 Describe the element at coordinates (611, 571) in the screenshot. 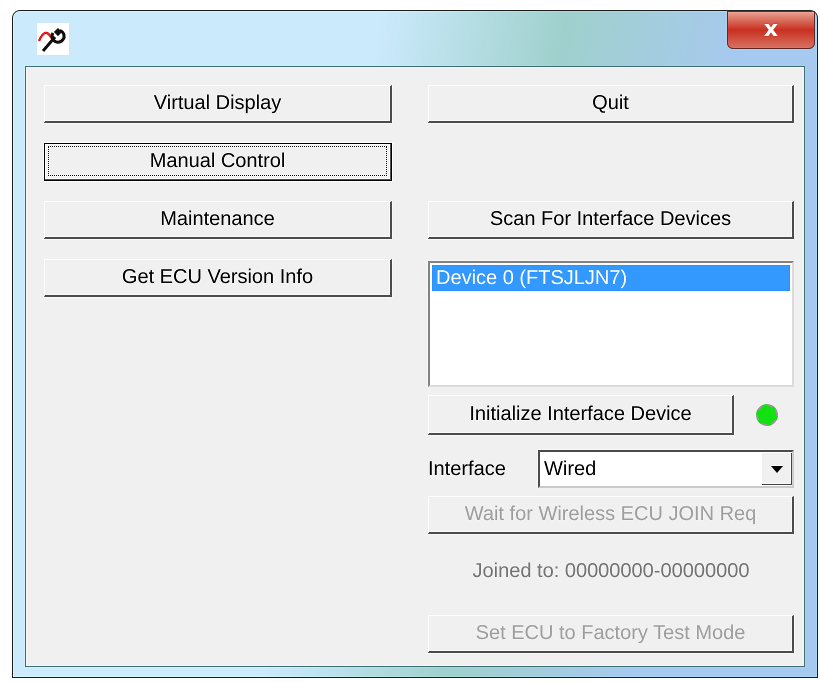

I see `joined-status-text: Joined to: 00000000-00000000` at that location.